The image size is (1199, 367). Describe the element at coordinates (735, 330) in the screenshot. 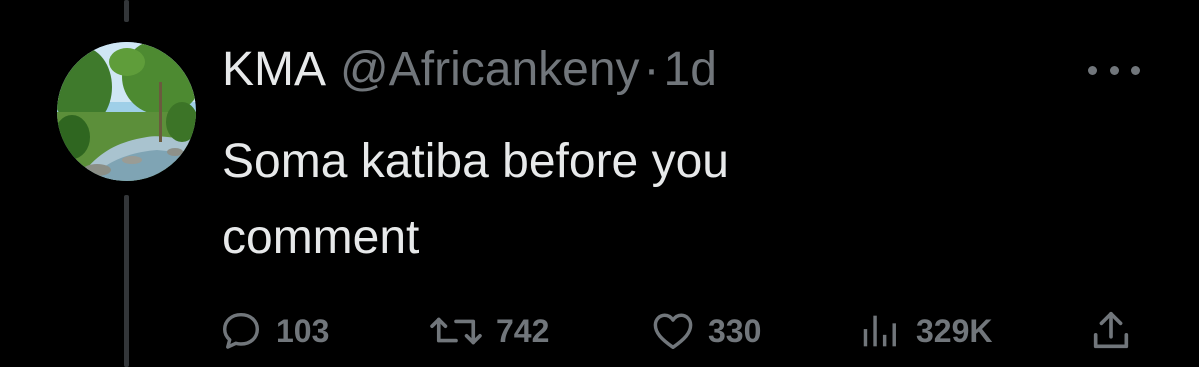

I see `like-count: 330` at that location.